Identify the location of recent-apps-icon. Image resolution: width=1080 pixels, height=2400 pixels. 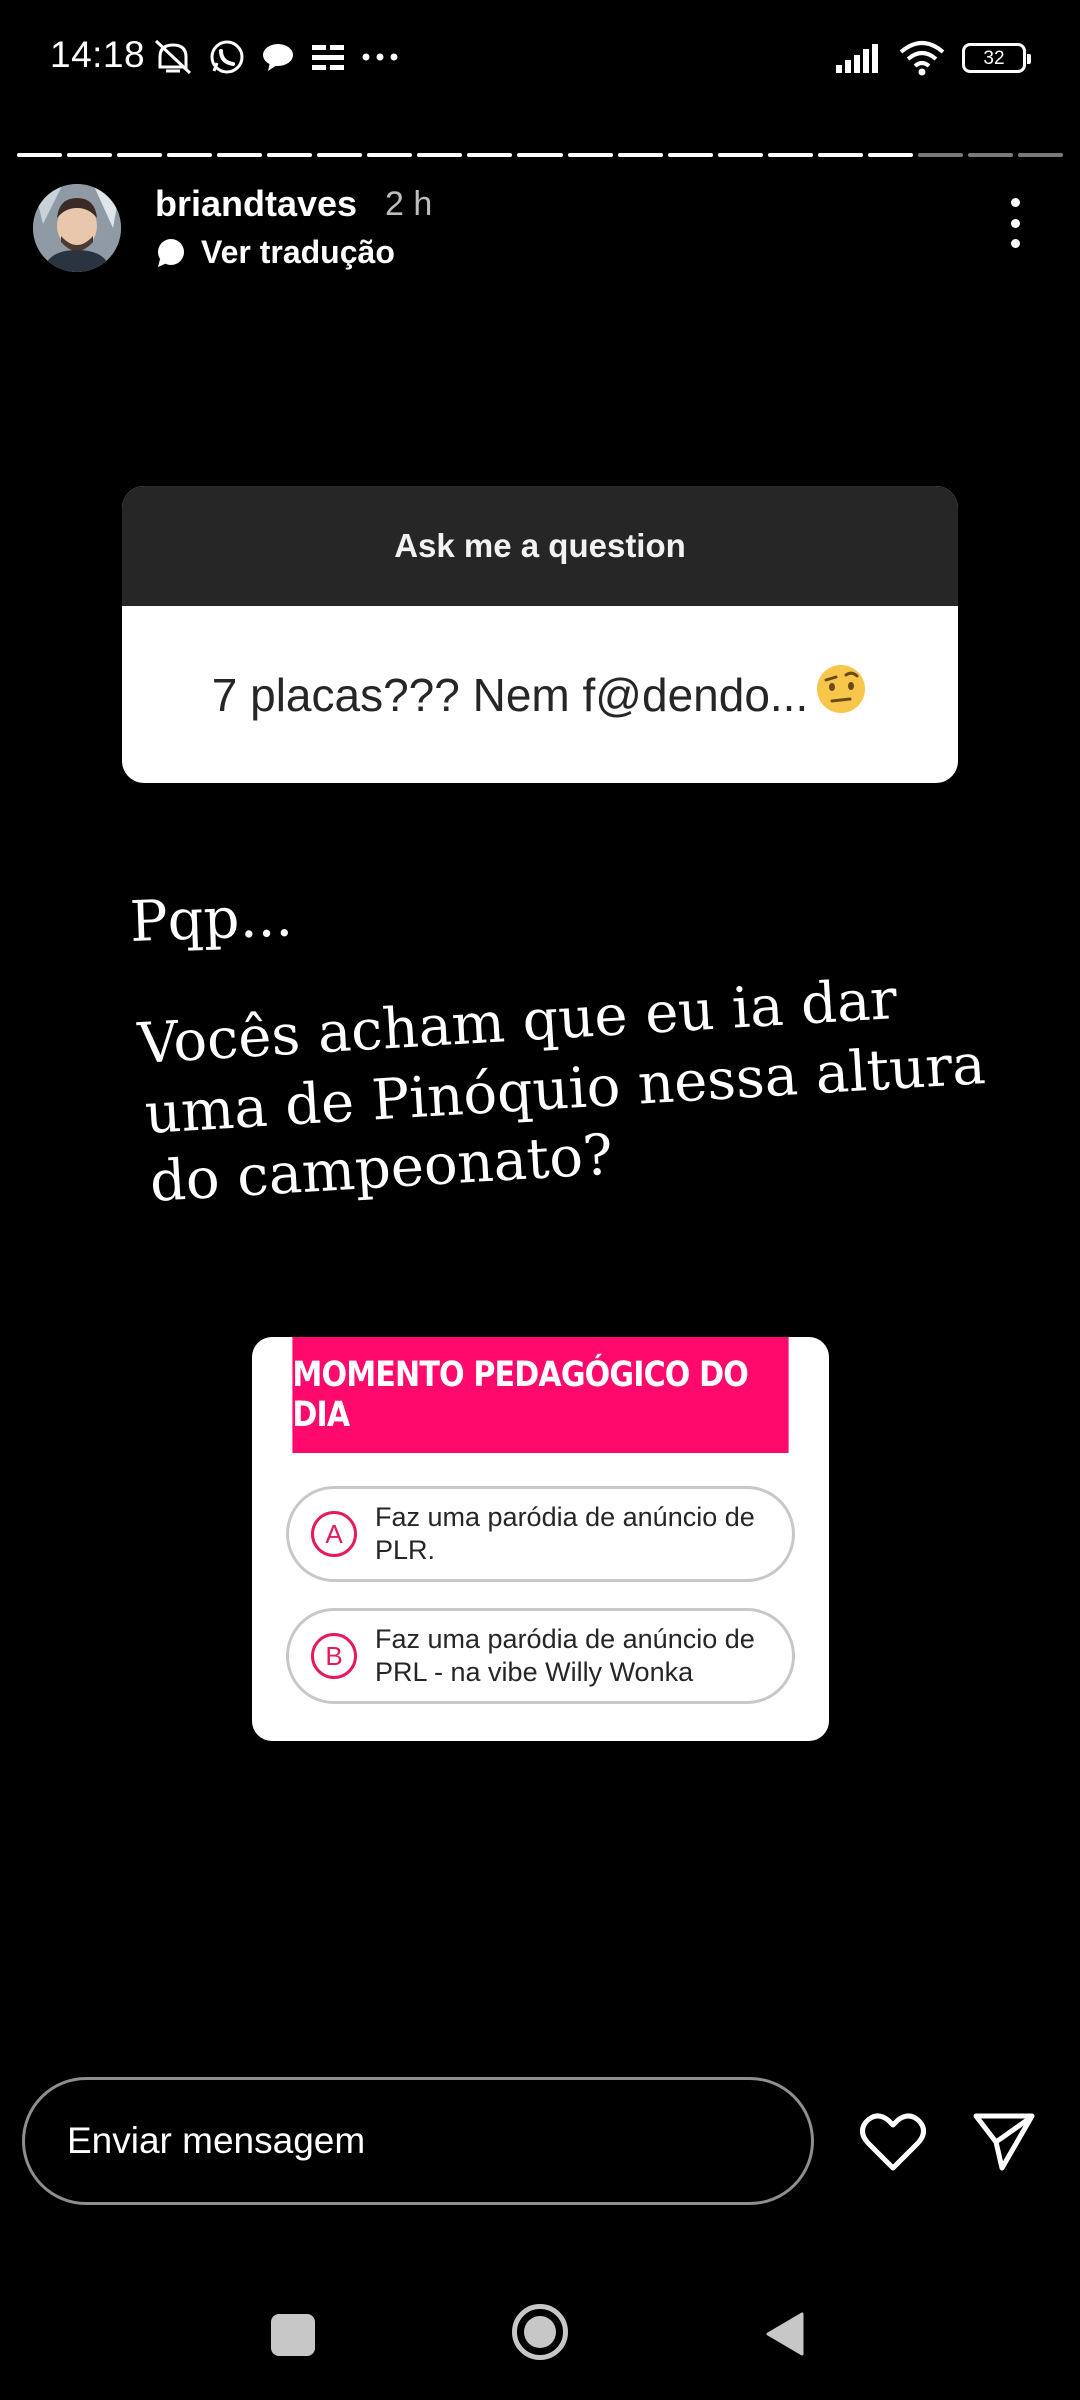
(293, 2335).